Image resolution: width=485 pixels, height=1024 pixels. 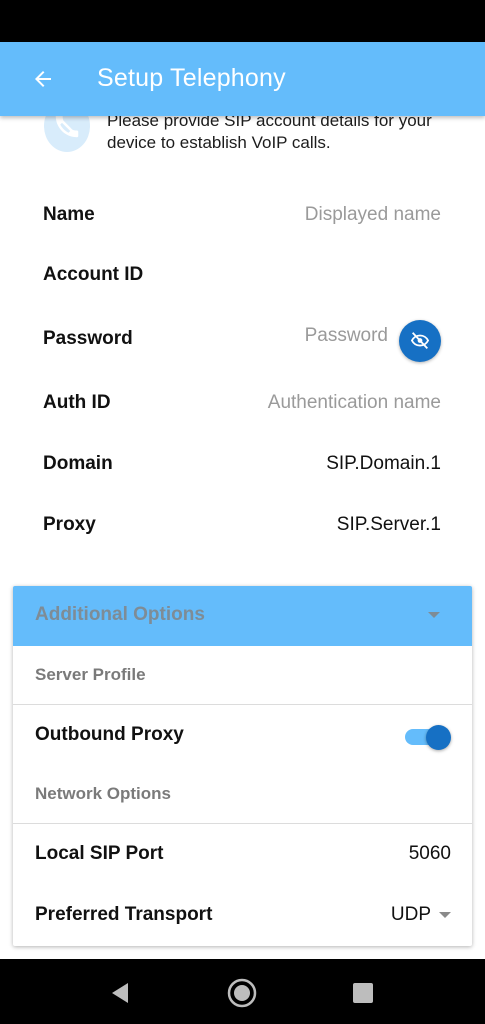 I want to click on chevron-down-icon, so click(x=434, y=615).